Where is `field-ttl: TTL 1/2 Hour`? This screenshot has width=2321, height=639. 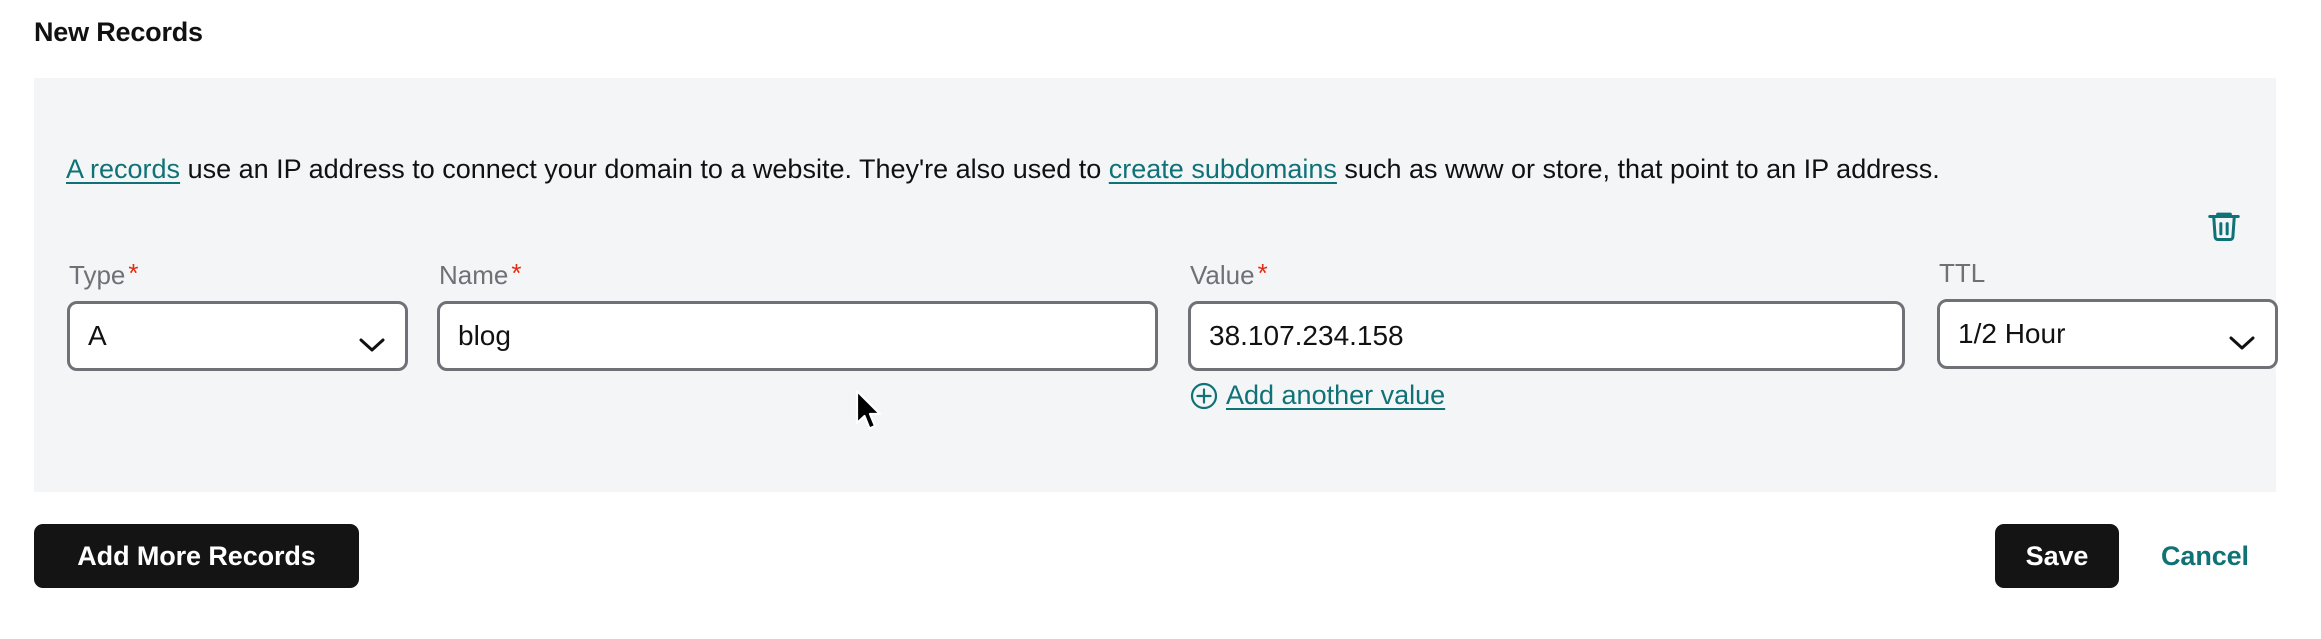 field-ttl: TTL 1/2 Hour is located at coordinates (2107, 313).